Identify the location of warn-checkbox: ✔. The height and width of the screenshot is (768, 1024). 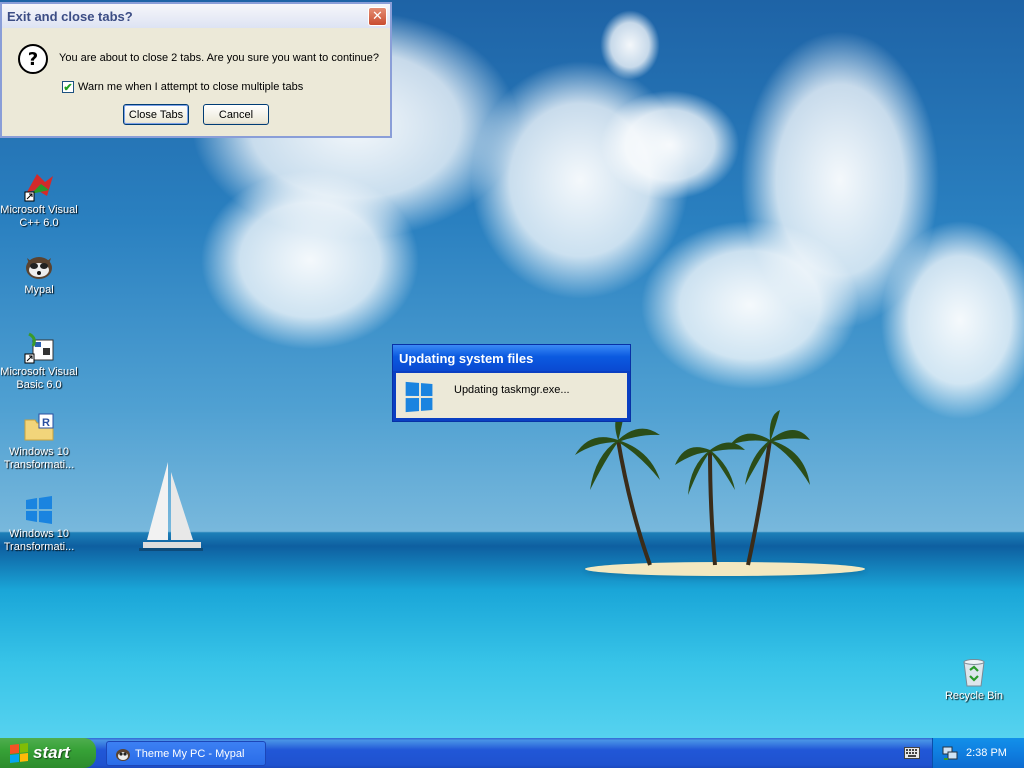
(68, 87).